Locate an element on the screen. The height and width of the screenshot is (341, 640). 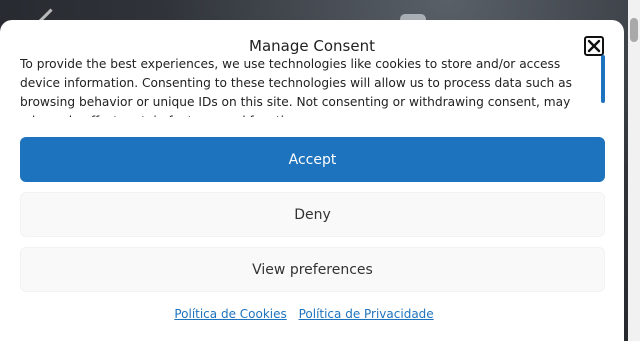
close-button is located at coordinates (594, 46).